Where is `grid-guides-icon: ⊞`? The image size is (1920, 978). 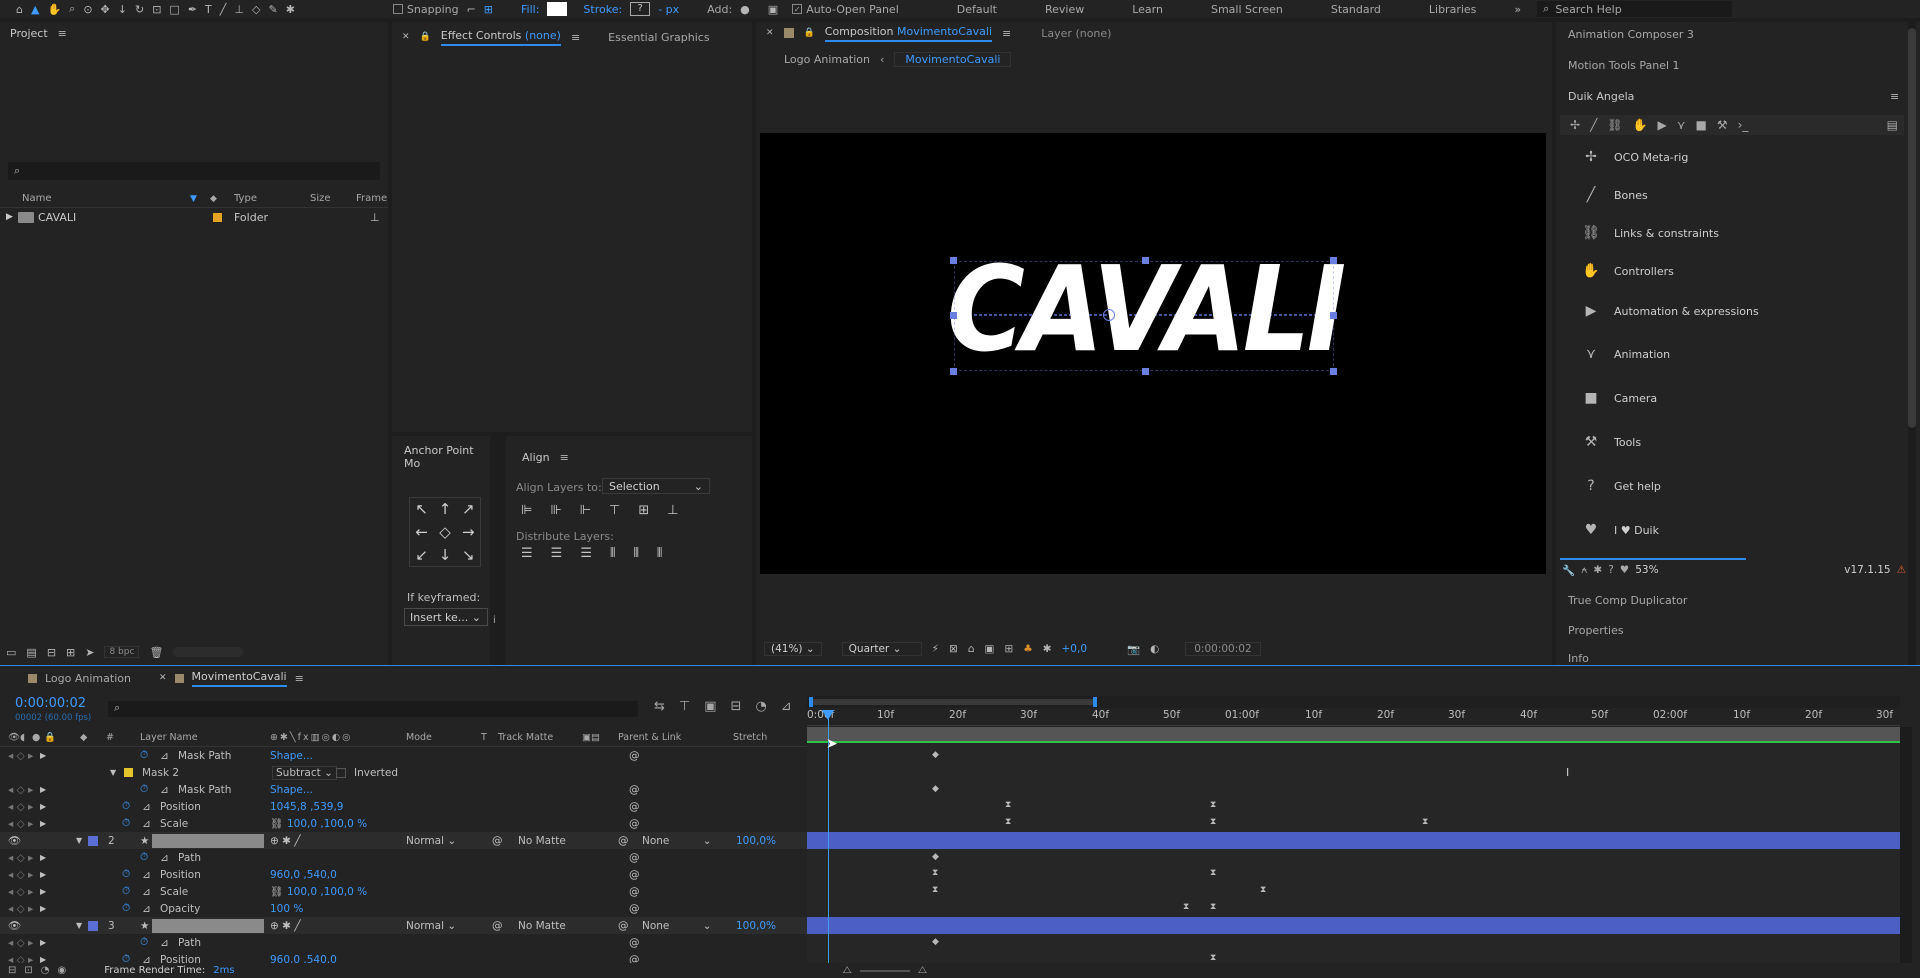
grid-guides-icon: ⊞ is located at coordinates (1008, 649).